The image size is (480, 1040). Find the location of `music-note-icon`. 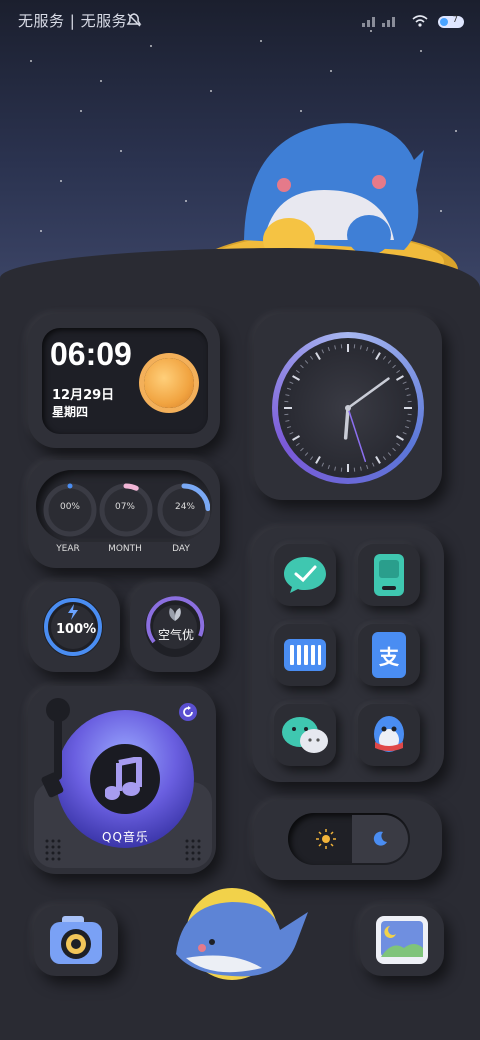

music-note-icon is located at coordinates (125, 779).